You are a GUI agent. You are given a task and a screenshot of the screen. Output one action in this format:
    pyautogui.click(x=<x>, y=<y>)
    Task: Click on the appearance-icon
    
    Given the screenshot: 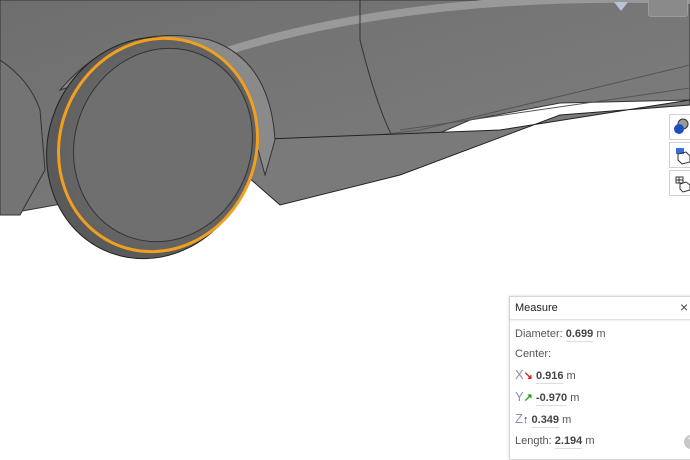 What is the action you would take?
    pyautogui.click(x=681, y=126)
    